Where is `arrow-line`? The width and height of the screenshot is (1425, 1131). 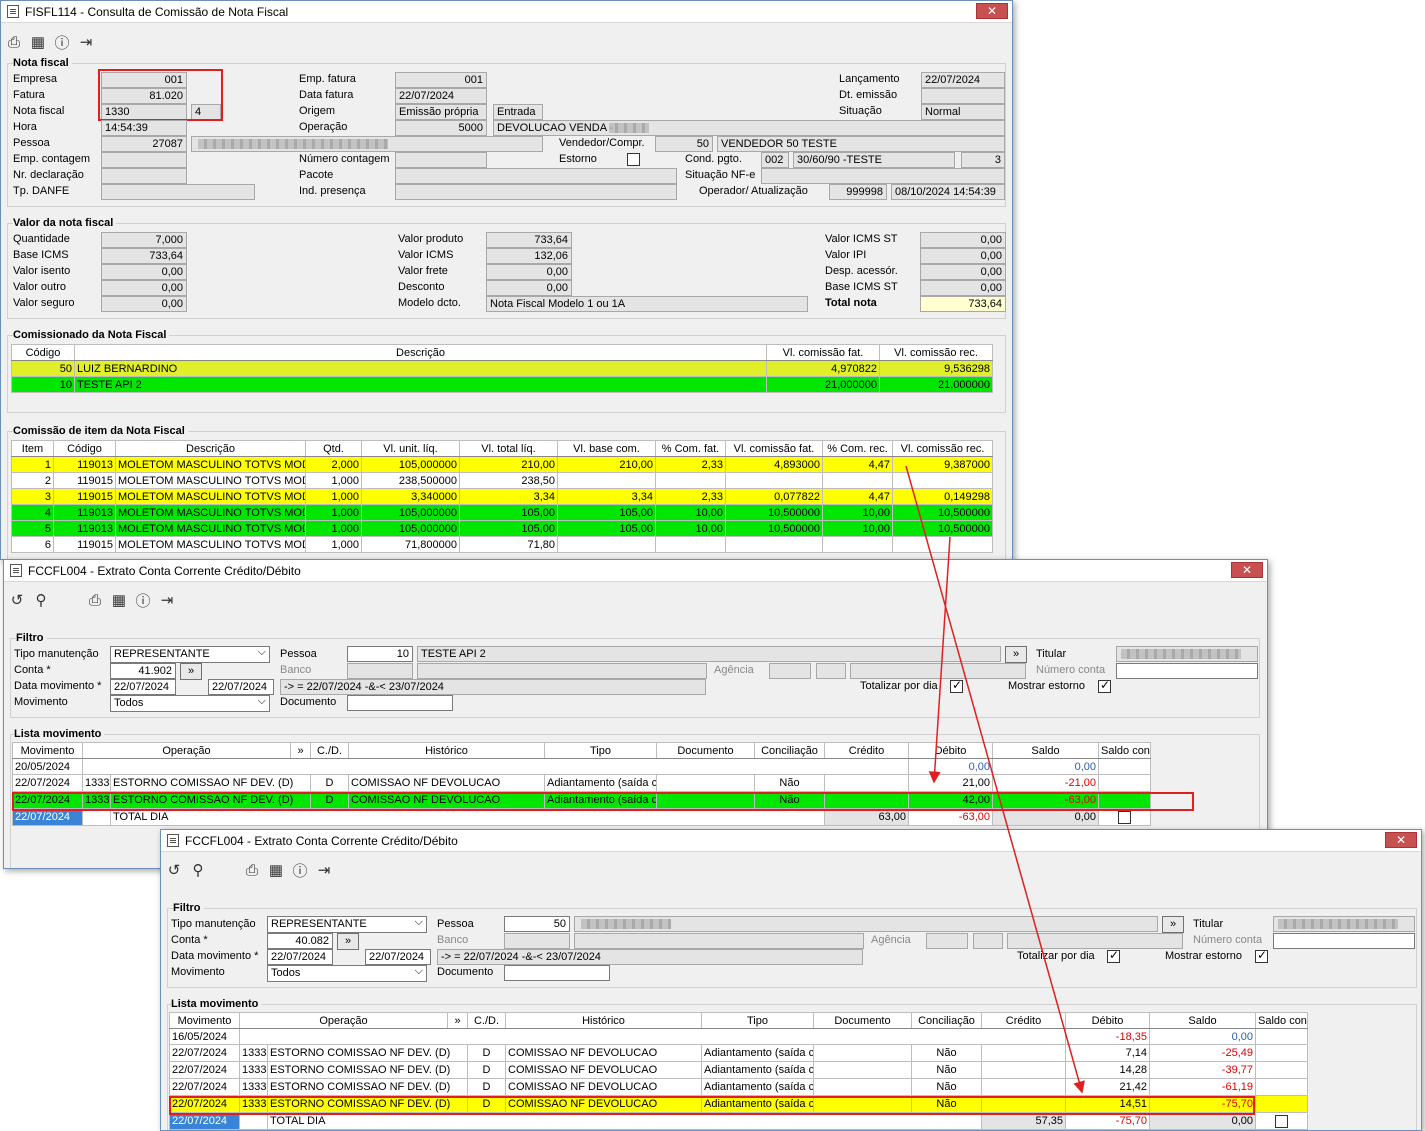 arrow-line is located at coordinates (995, 779).